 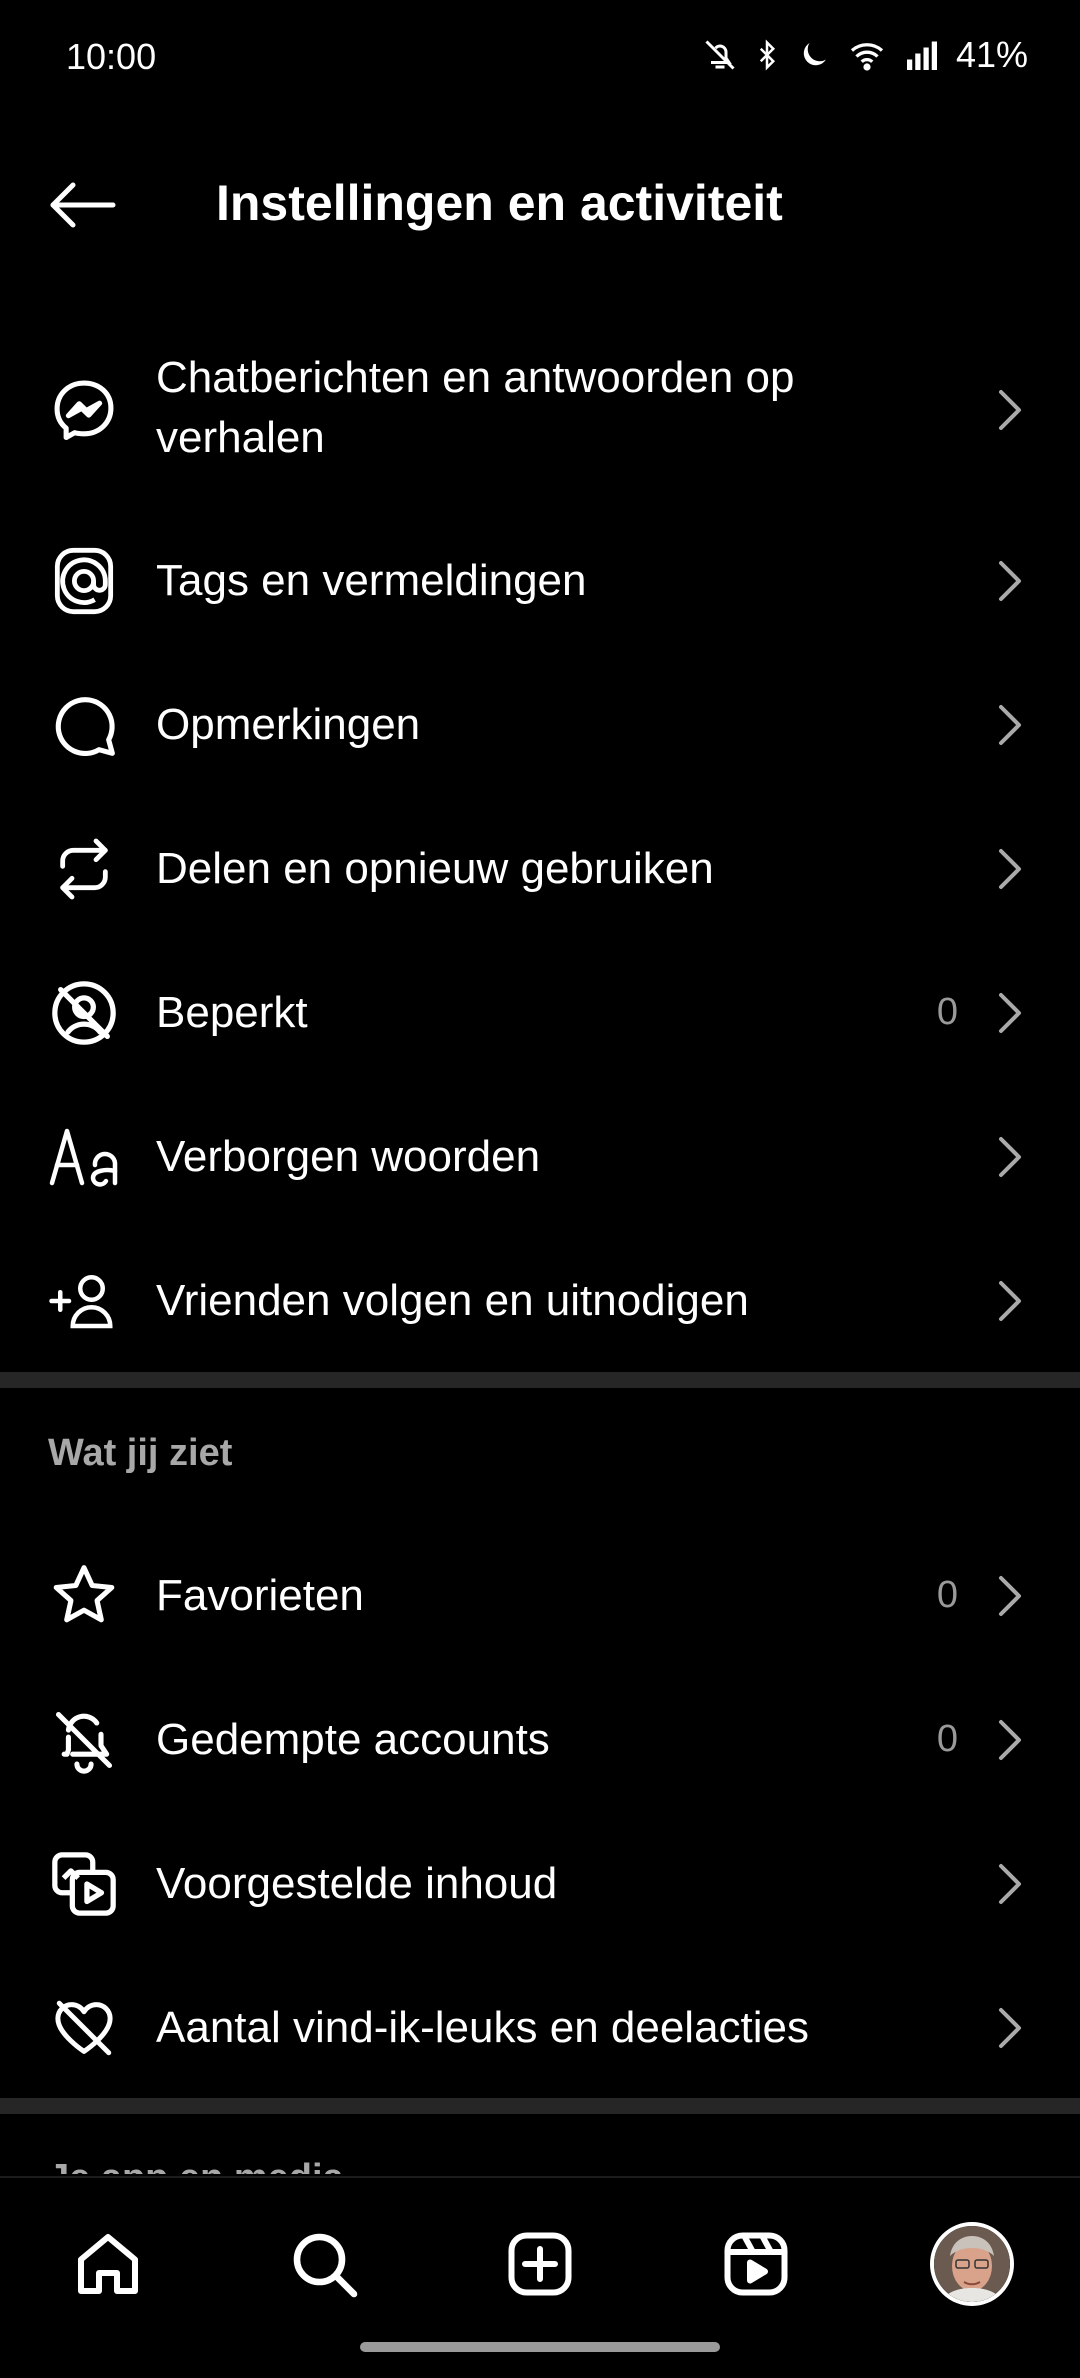 What do you see at coordinates (947, 1739) in the screenshot?
I see `muted-count: 0` at bounding box center [947, 1739].